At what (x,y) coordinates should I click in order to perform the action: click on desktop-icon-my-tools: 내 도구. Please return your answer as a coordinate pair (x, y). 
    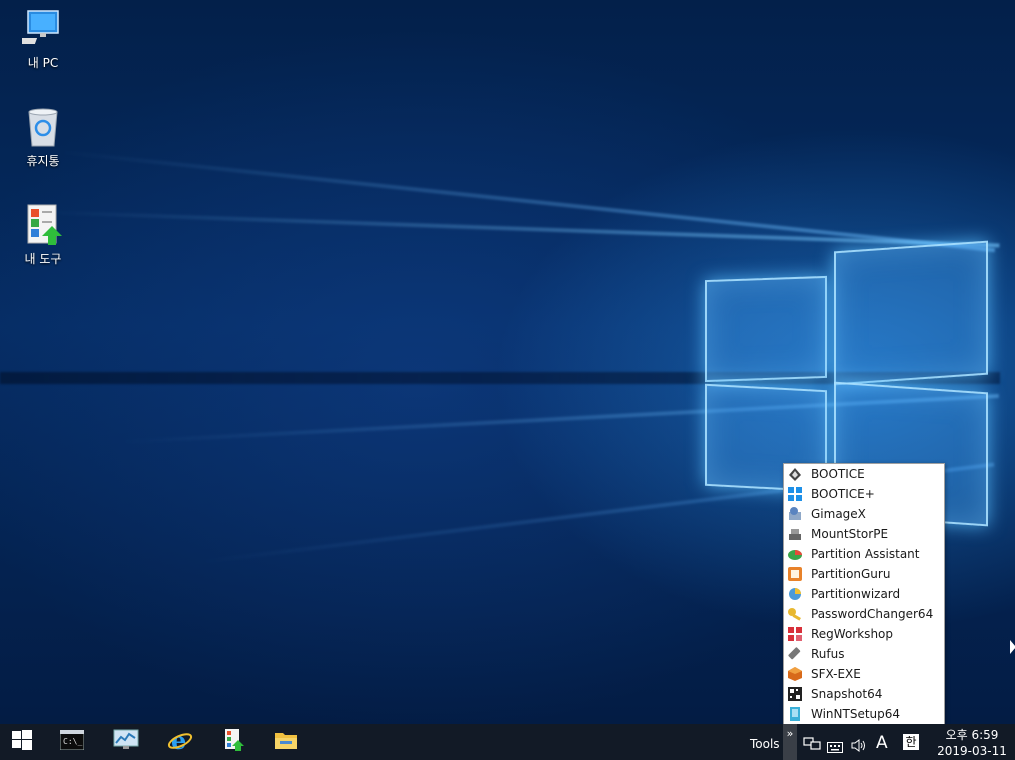
    Looking at the image, I should click on (43, 235).